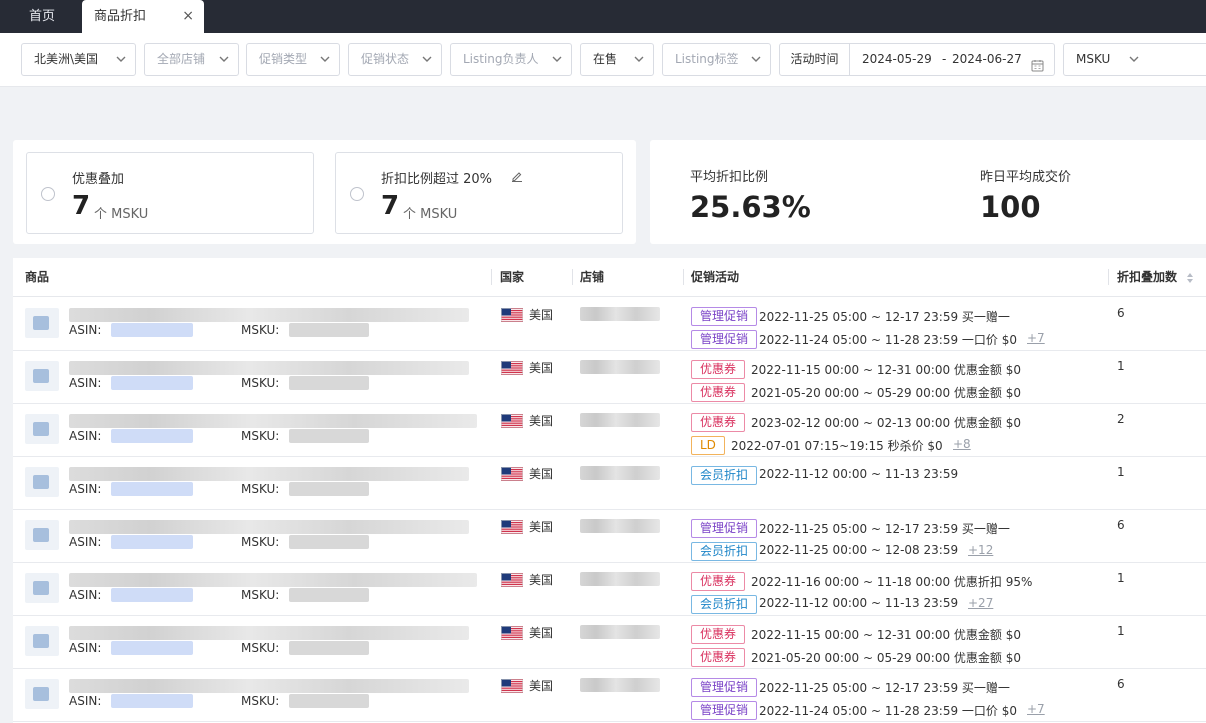  Describe the element at coordinates (479, 193) in the screenshot. I see `over-ratio-filter-card: 折扣比例超过 20% 7 个 MSKU` at that location.